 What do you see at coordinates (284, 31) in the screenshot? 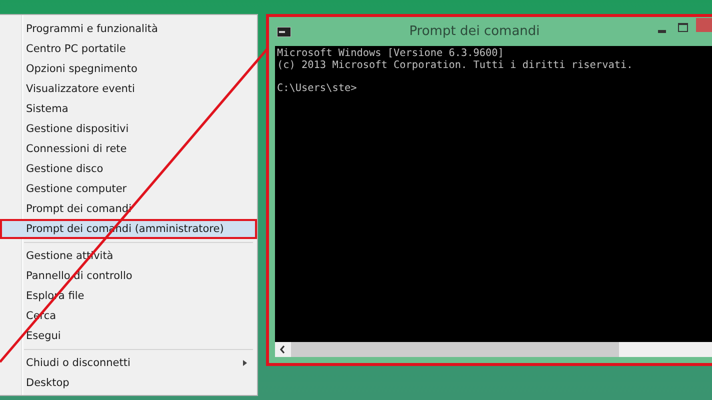
I see `console-app-icon` at bounding box center [284, 31].